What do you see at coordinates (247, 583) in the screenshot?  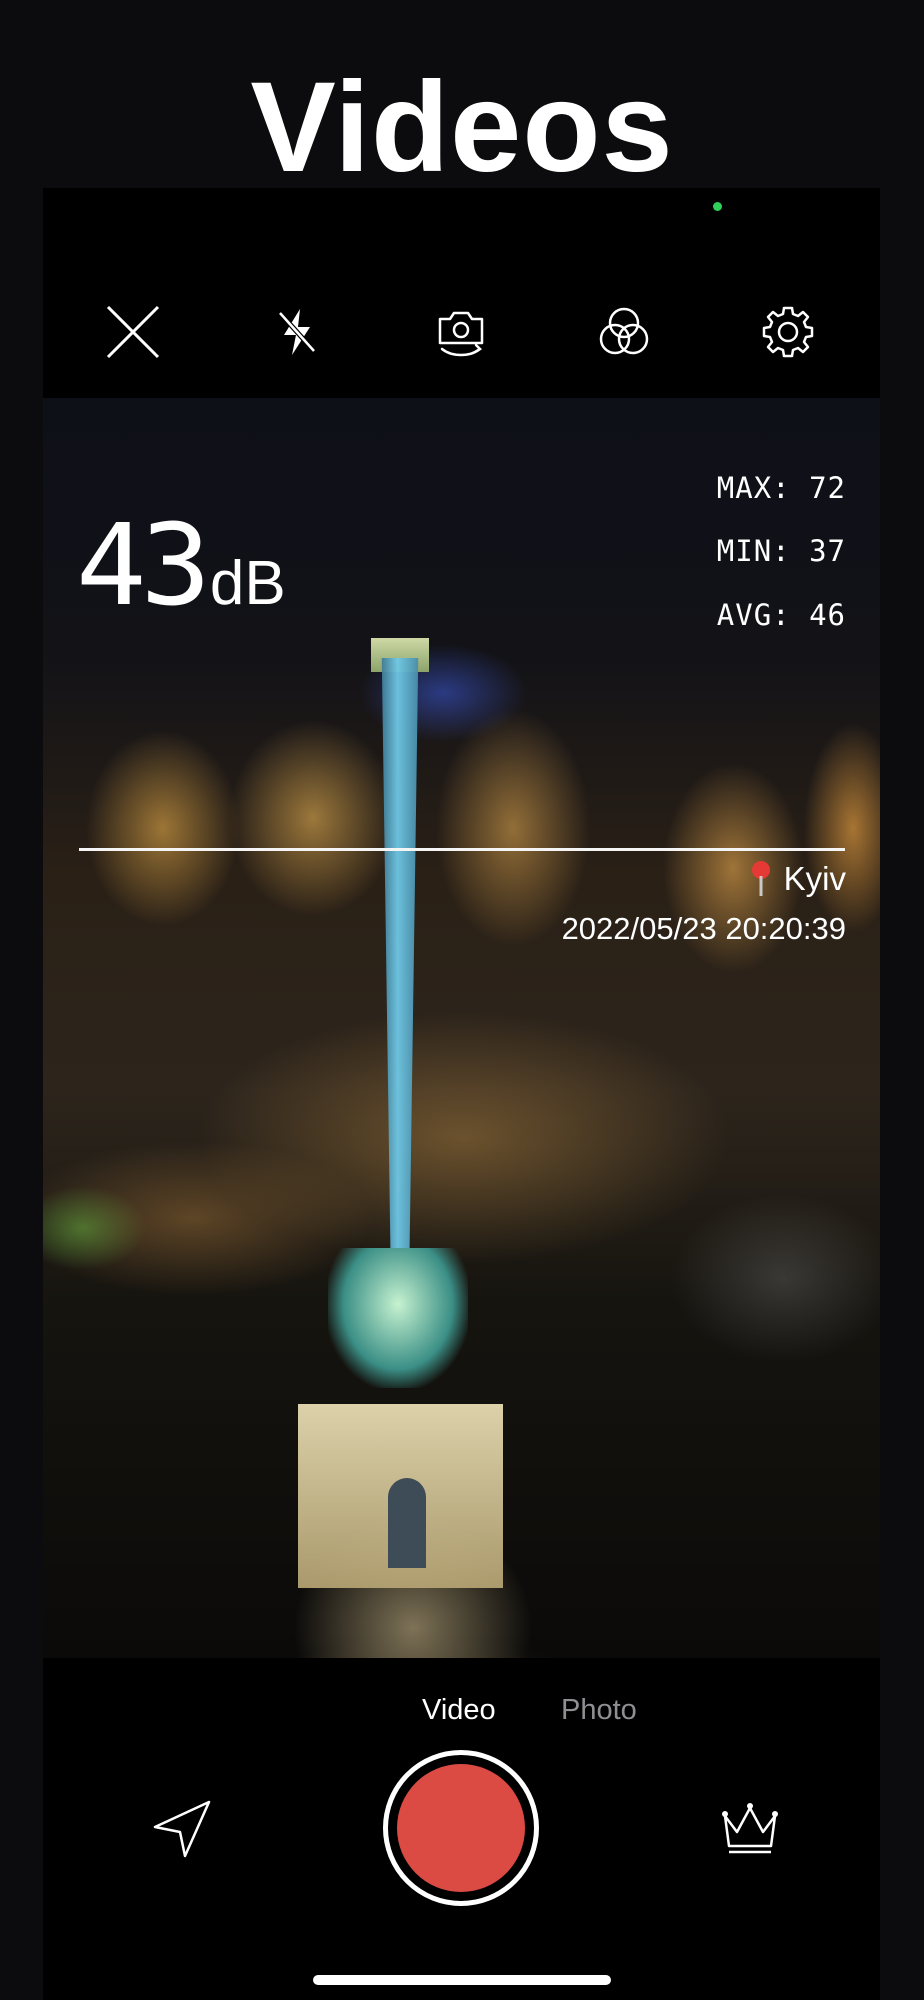 I see `decibel-unit: dB` at bounding box center [247, 583].